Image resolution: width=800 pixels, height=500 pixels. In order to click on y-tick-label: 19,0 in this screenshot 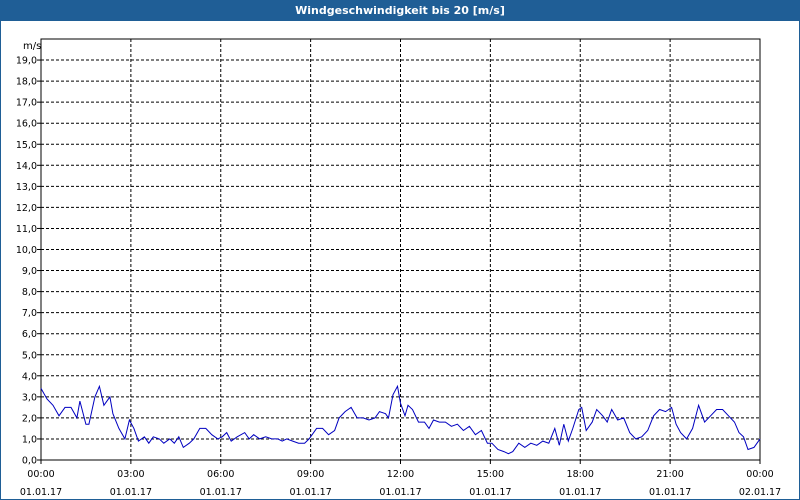, I will do `click(26, 61)`.